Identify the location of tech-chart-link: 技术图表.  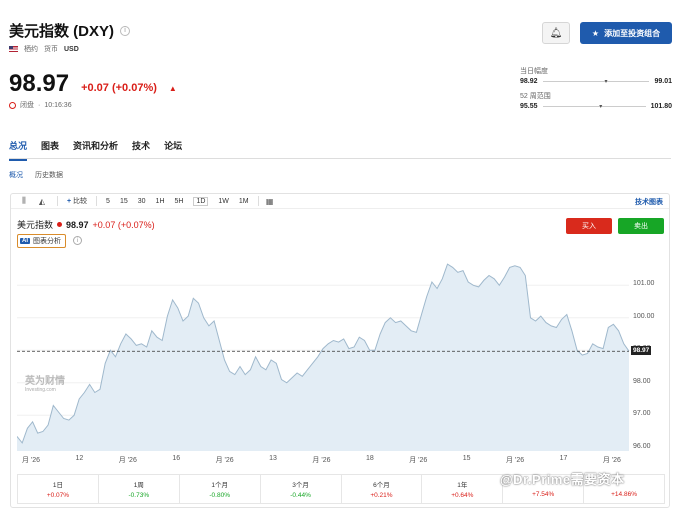
(649, 202).